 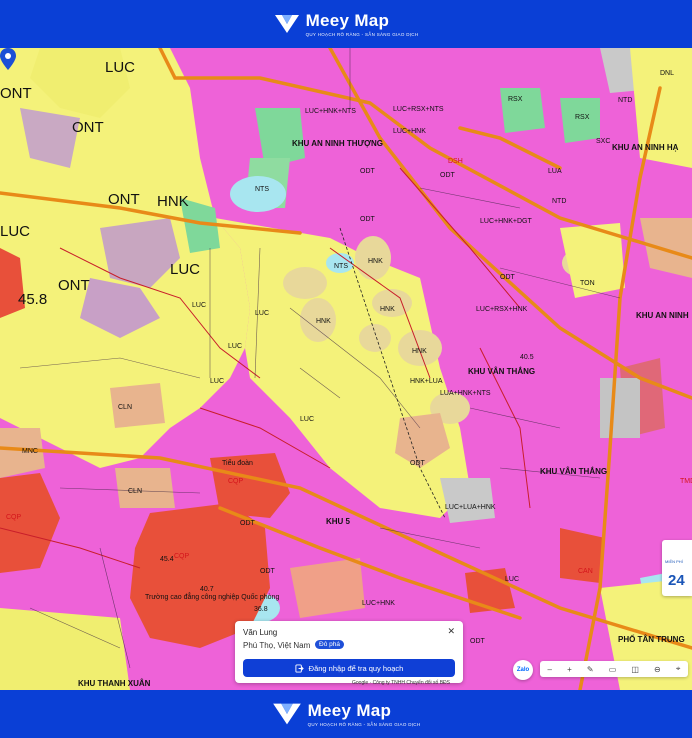 I want to click on side-badge-text: MIỄN PHÍ, so click(x=674, y=561).